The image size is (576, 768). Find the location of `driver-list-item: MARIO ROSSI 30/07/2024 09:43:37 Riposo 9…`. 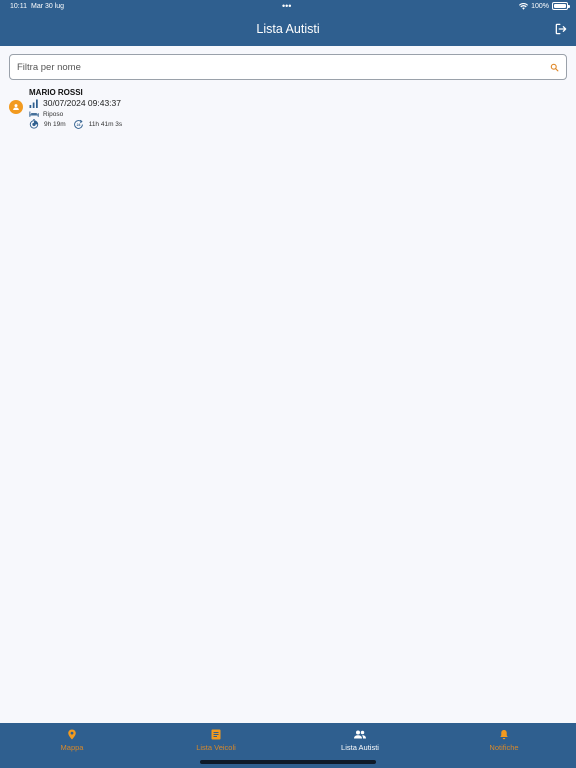

driver-list-item: MARIO ROSSI 30/07/2024 09:43:37 Riposo 9… is located at coordinates (288, 109).